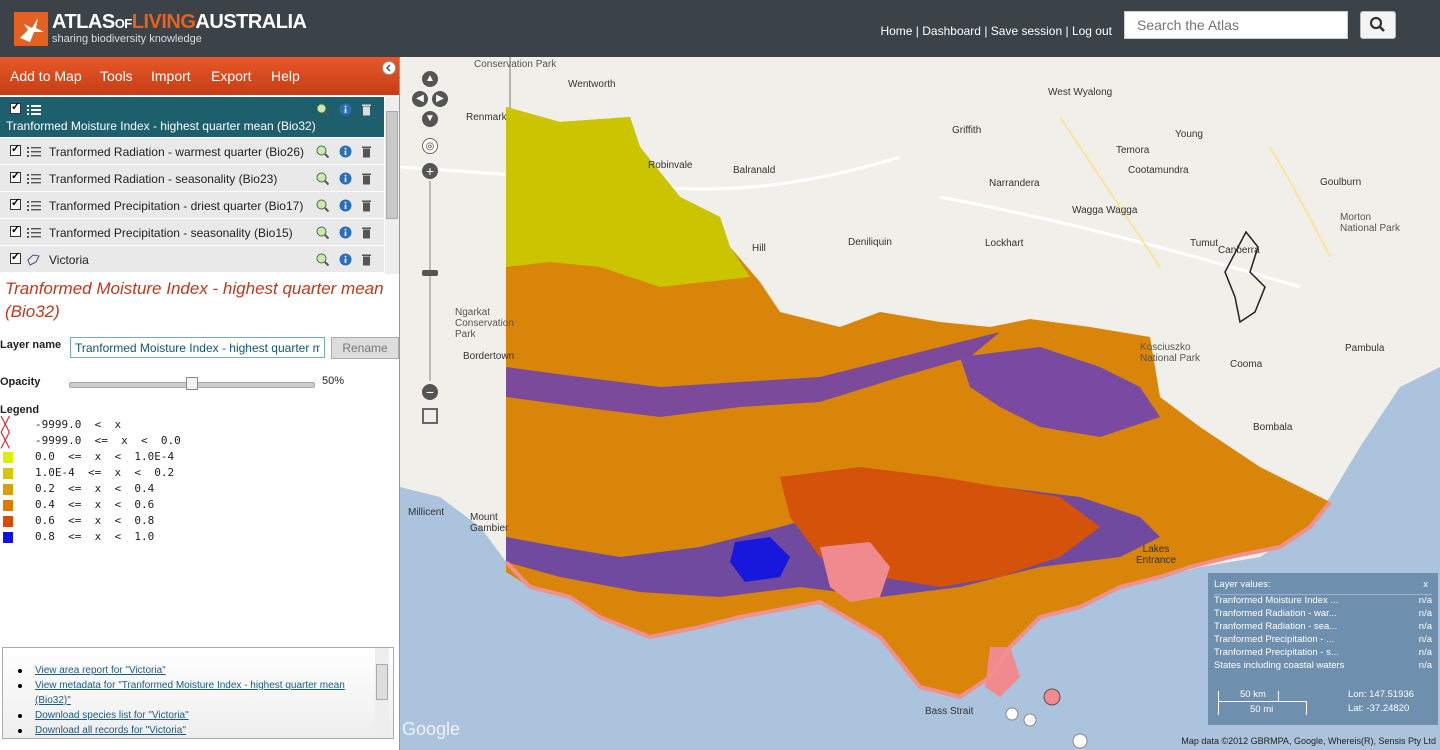 This screenshot has width=1440, height=750. Describe the element at coordinates (205, 715) in the screenshot. I see `download-species-list-link: Download species list for "Victoria"` at that location.